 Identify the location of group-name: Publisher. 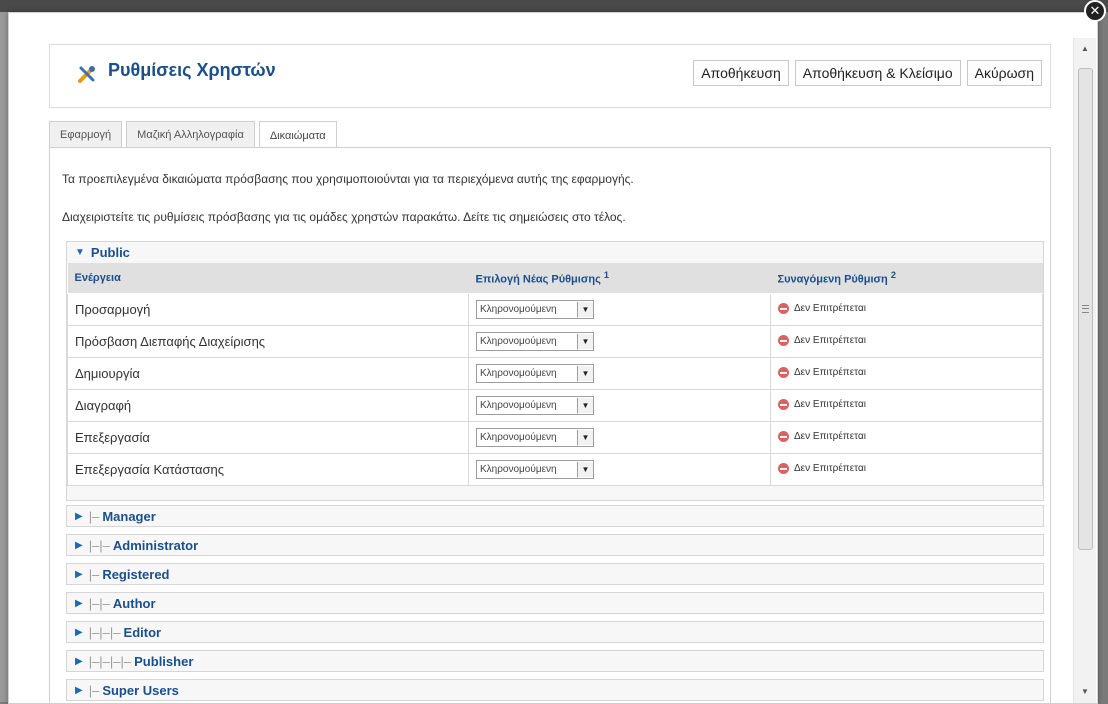
(164, 661).